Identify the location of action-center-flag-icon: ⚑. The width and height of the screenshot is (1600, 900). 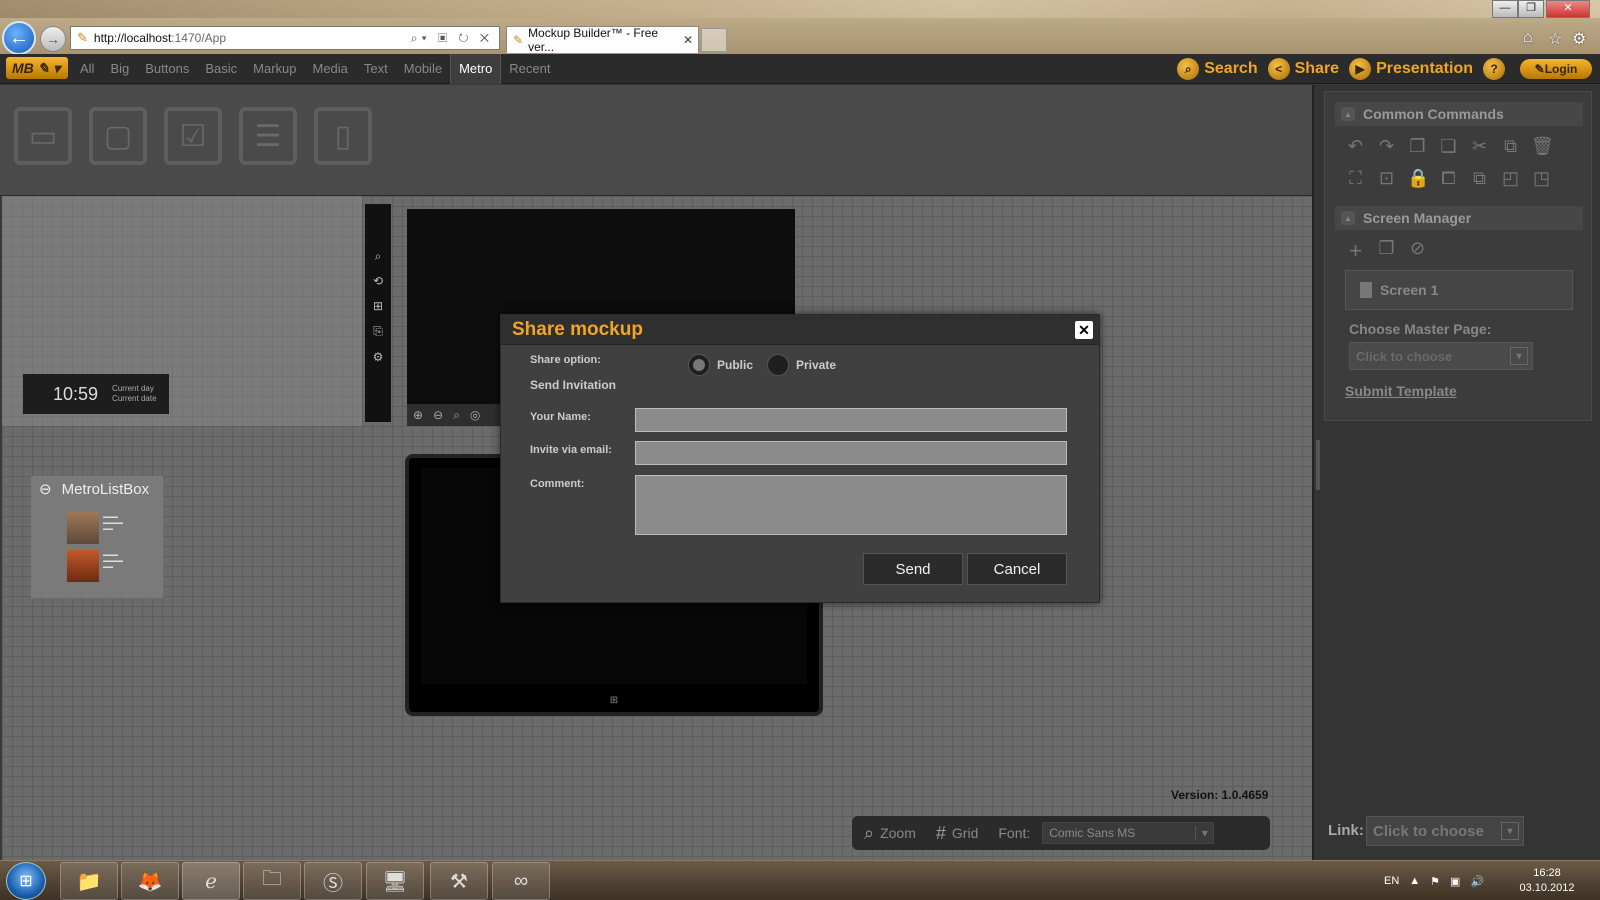
(1435, 881).